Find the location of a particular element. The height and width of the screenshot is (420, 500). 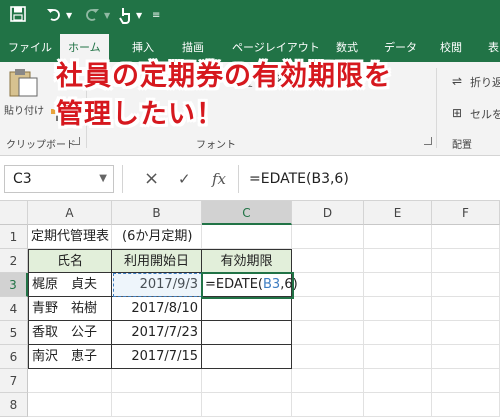

overlay-caption-line2: 管理したい！ is located at coordinates (140, 114).